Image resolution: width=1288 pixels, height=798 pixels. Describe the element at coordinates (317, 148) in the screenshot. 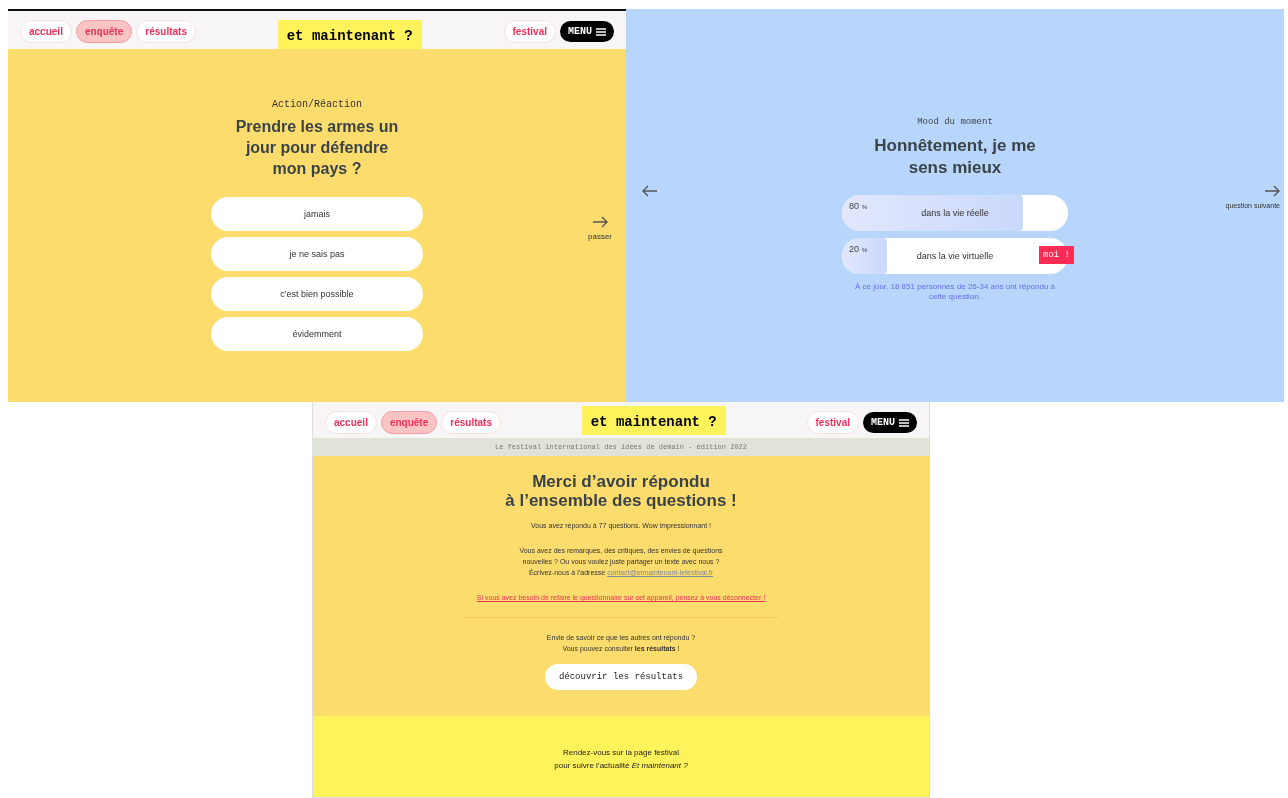

I see `question-title: Prendre les armes un jour pour défendre mon pays ?` at that location.